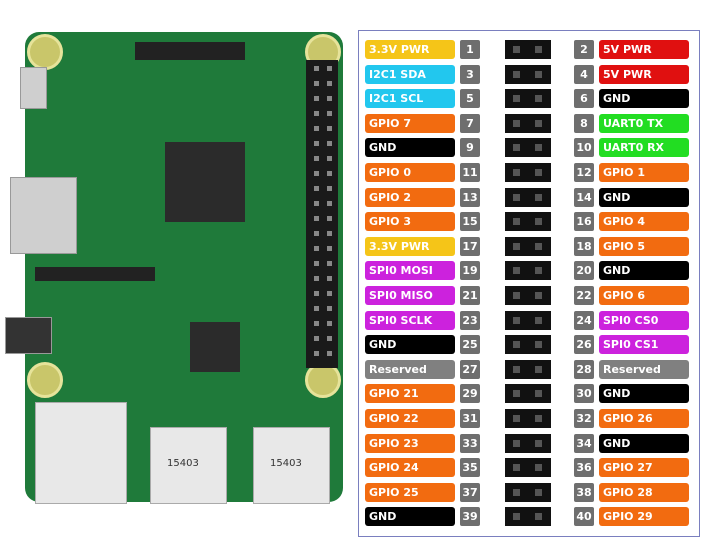  What do you see at coordinates (410, 295) in the screenshot?
I see `pin-label-left: SPI0 MISO` at bounding box center [410, 295].